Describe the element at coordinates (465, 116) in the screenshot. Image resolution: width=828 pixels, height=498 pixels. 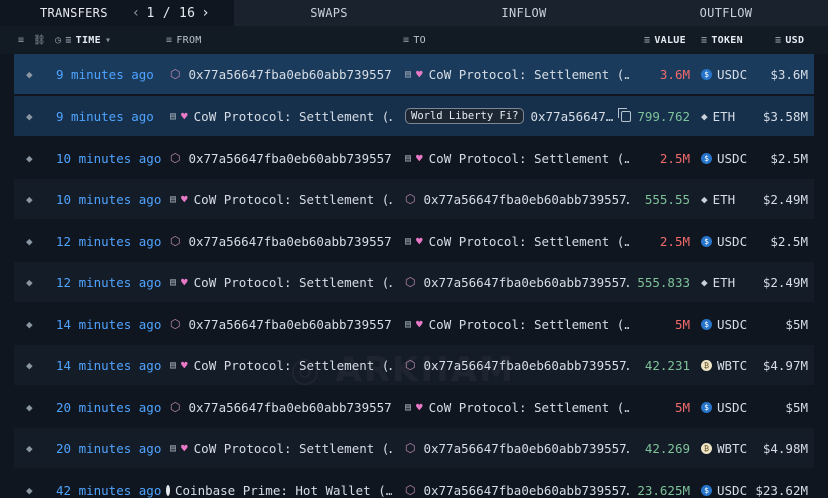
I see `entity-tag-badge: World Liberty Fi?` at that location.